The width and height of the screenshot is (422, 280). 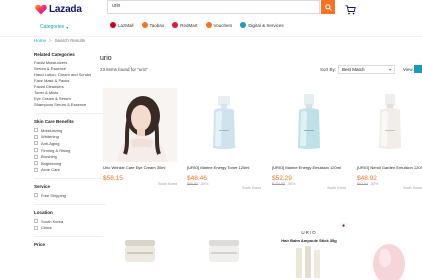 What do you see at coordinates (106, 58) in the screenshot?
I see `search-results-title: urio` at bounding box center [106, 58].